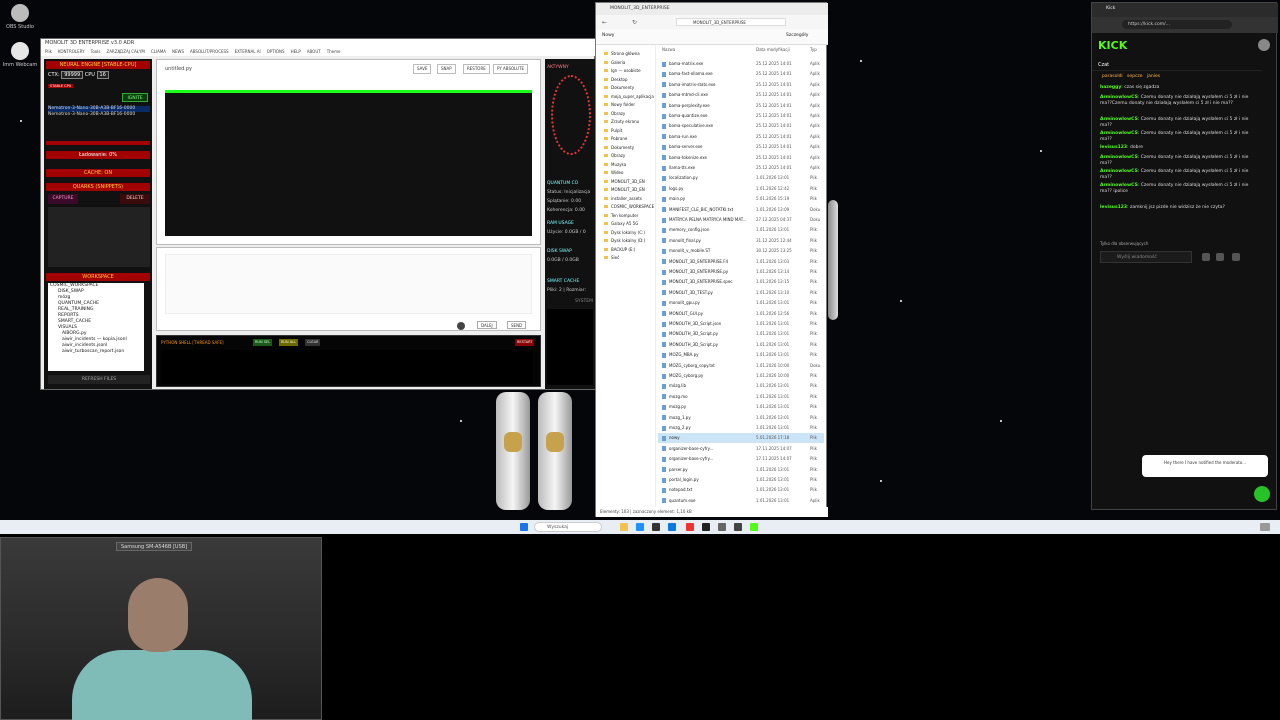 This screenshot has height=720, width=1280. Describe the element at coordinates (741, 178) in the screenshot. I see `file-row: localization.py 1.01.2026 13:01 Plik` at that location.